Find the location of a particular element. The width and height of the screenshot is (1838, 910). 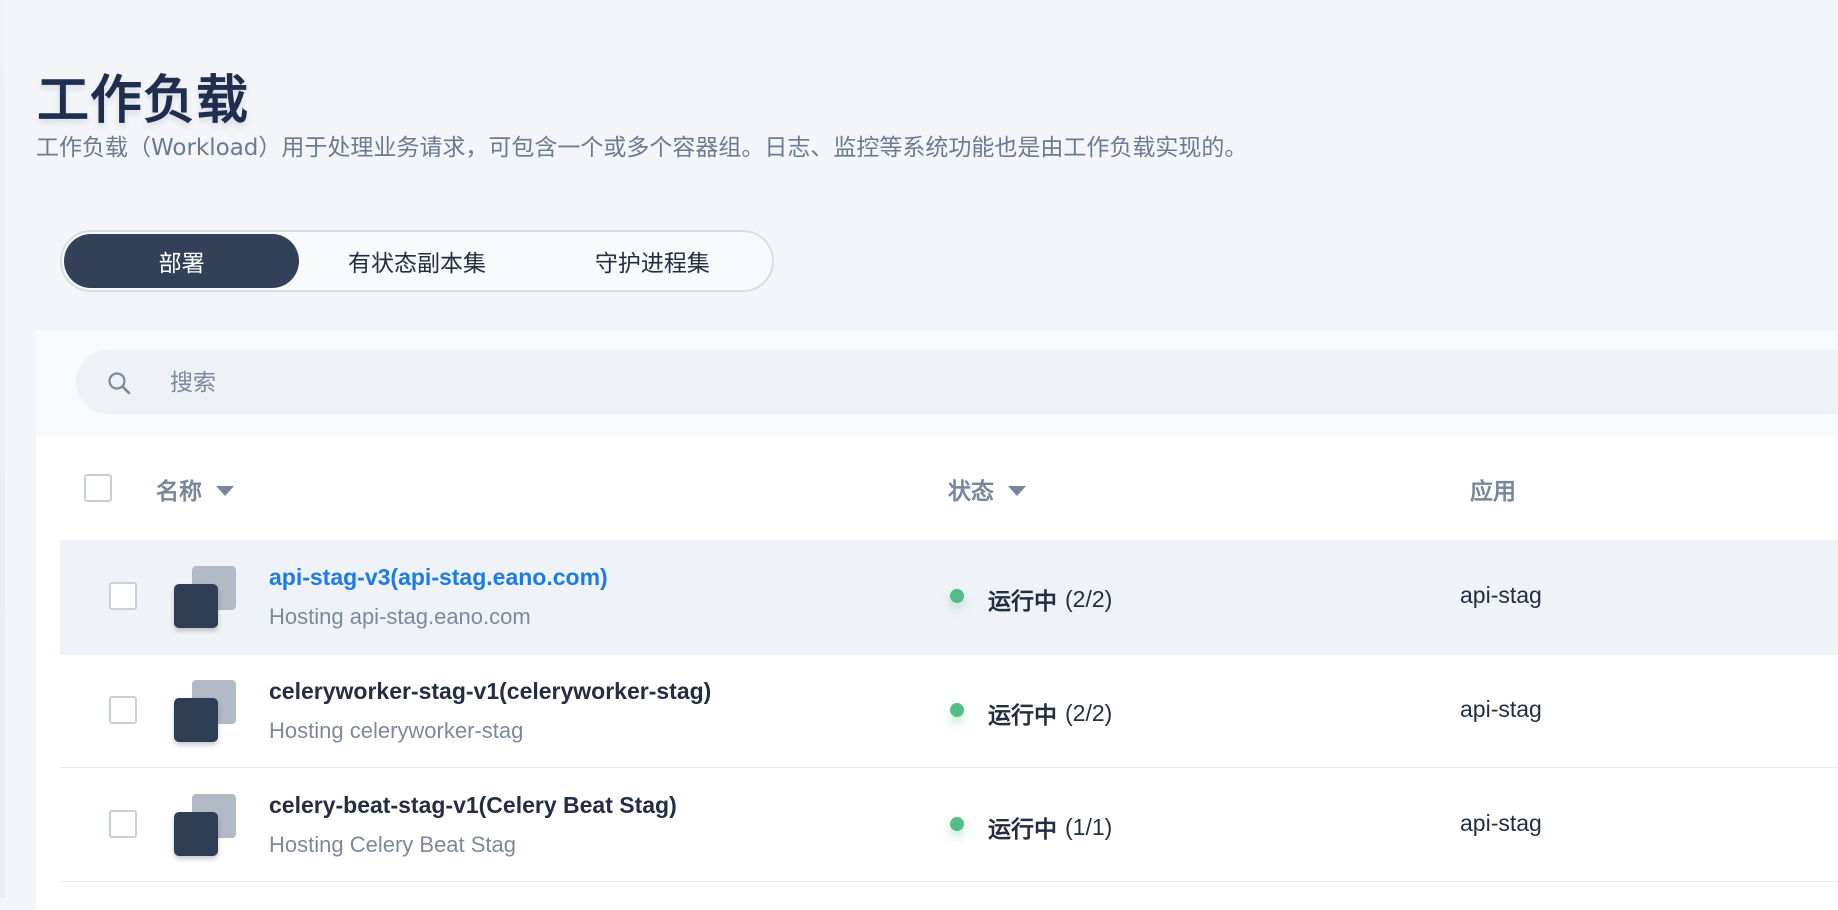

page-title: 工作负载 is located at coordinates (143, 101).